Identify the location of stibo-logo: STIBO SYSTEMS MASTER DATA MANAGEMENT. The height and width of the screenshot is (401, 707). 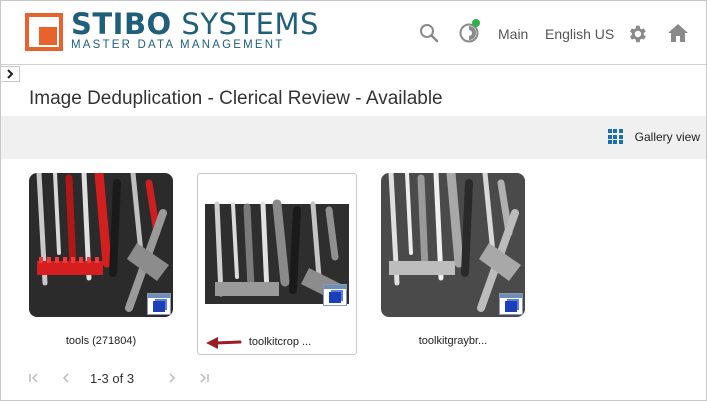
(171, 30).